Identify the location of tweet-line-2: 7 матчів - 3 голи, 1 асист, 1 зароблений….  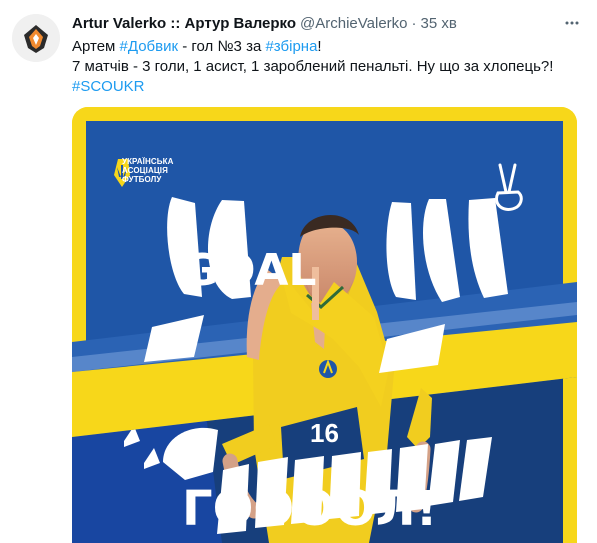
(313, 66).